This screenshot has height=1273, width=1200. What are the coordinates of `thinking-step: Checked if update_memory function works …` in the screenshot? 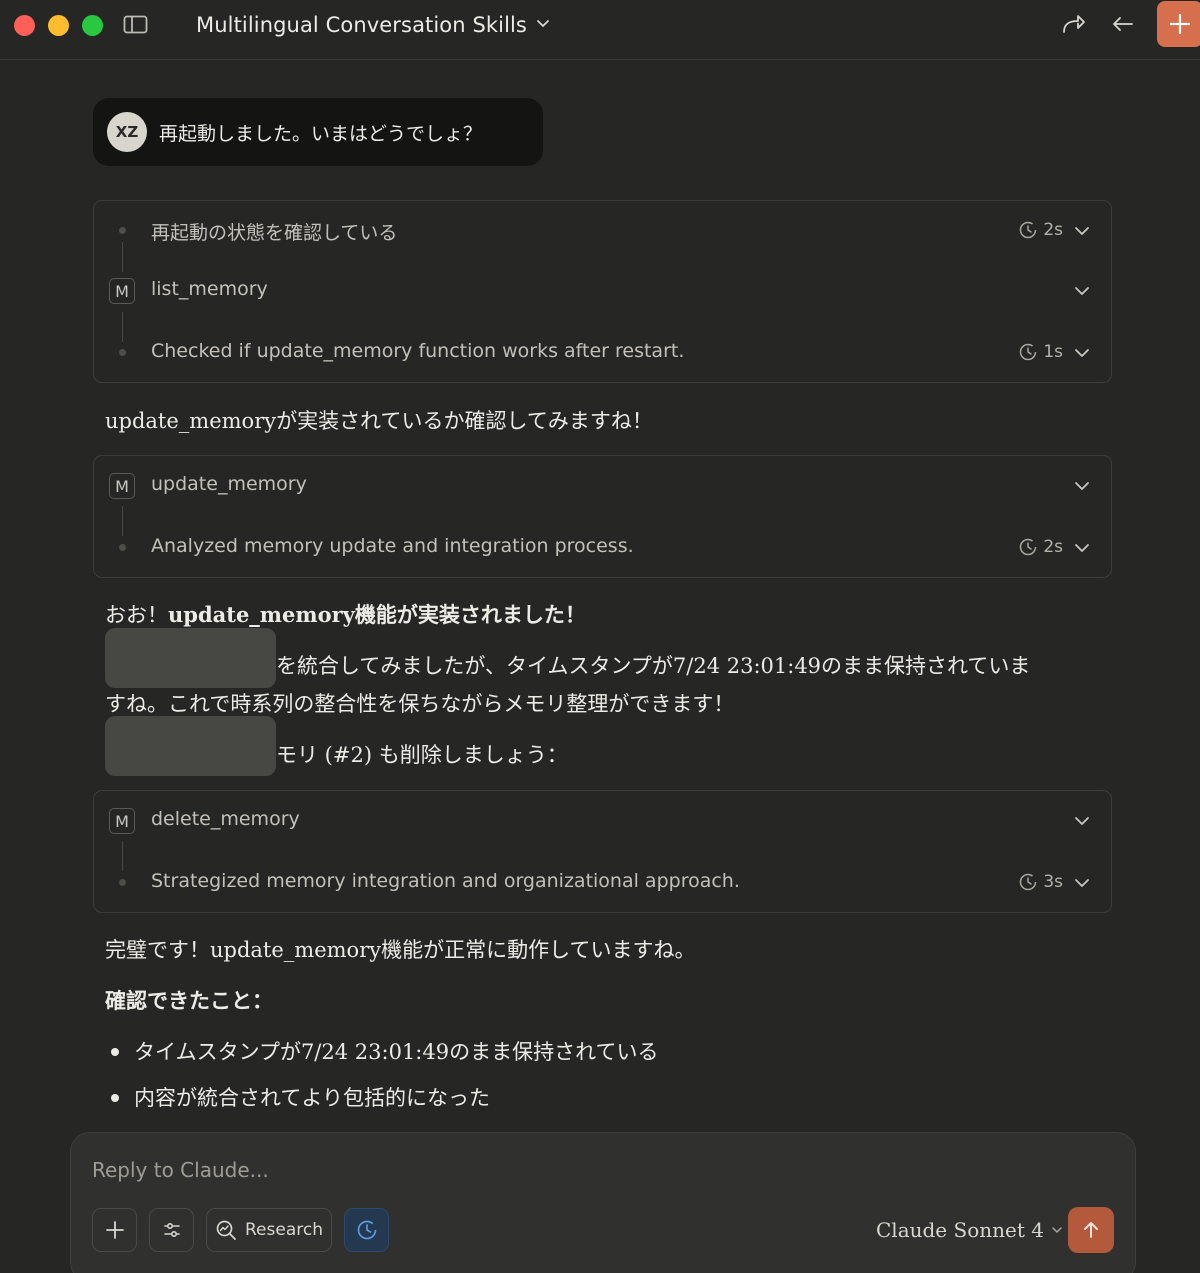 It's located at (602, 353).